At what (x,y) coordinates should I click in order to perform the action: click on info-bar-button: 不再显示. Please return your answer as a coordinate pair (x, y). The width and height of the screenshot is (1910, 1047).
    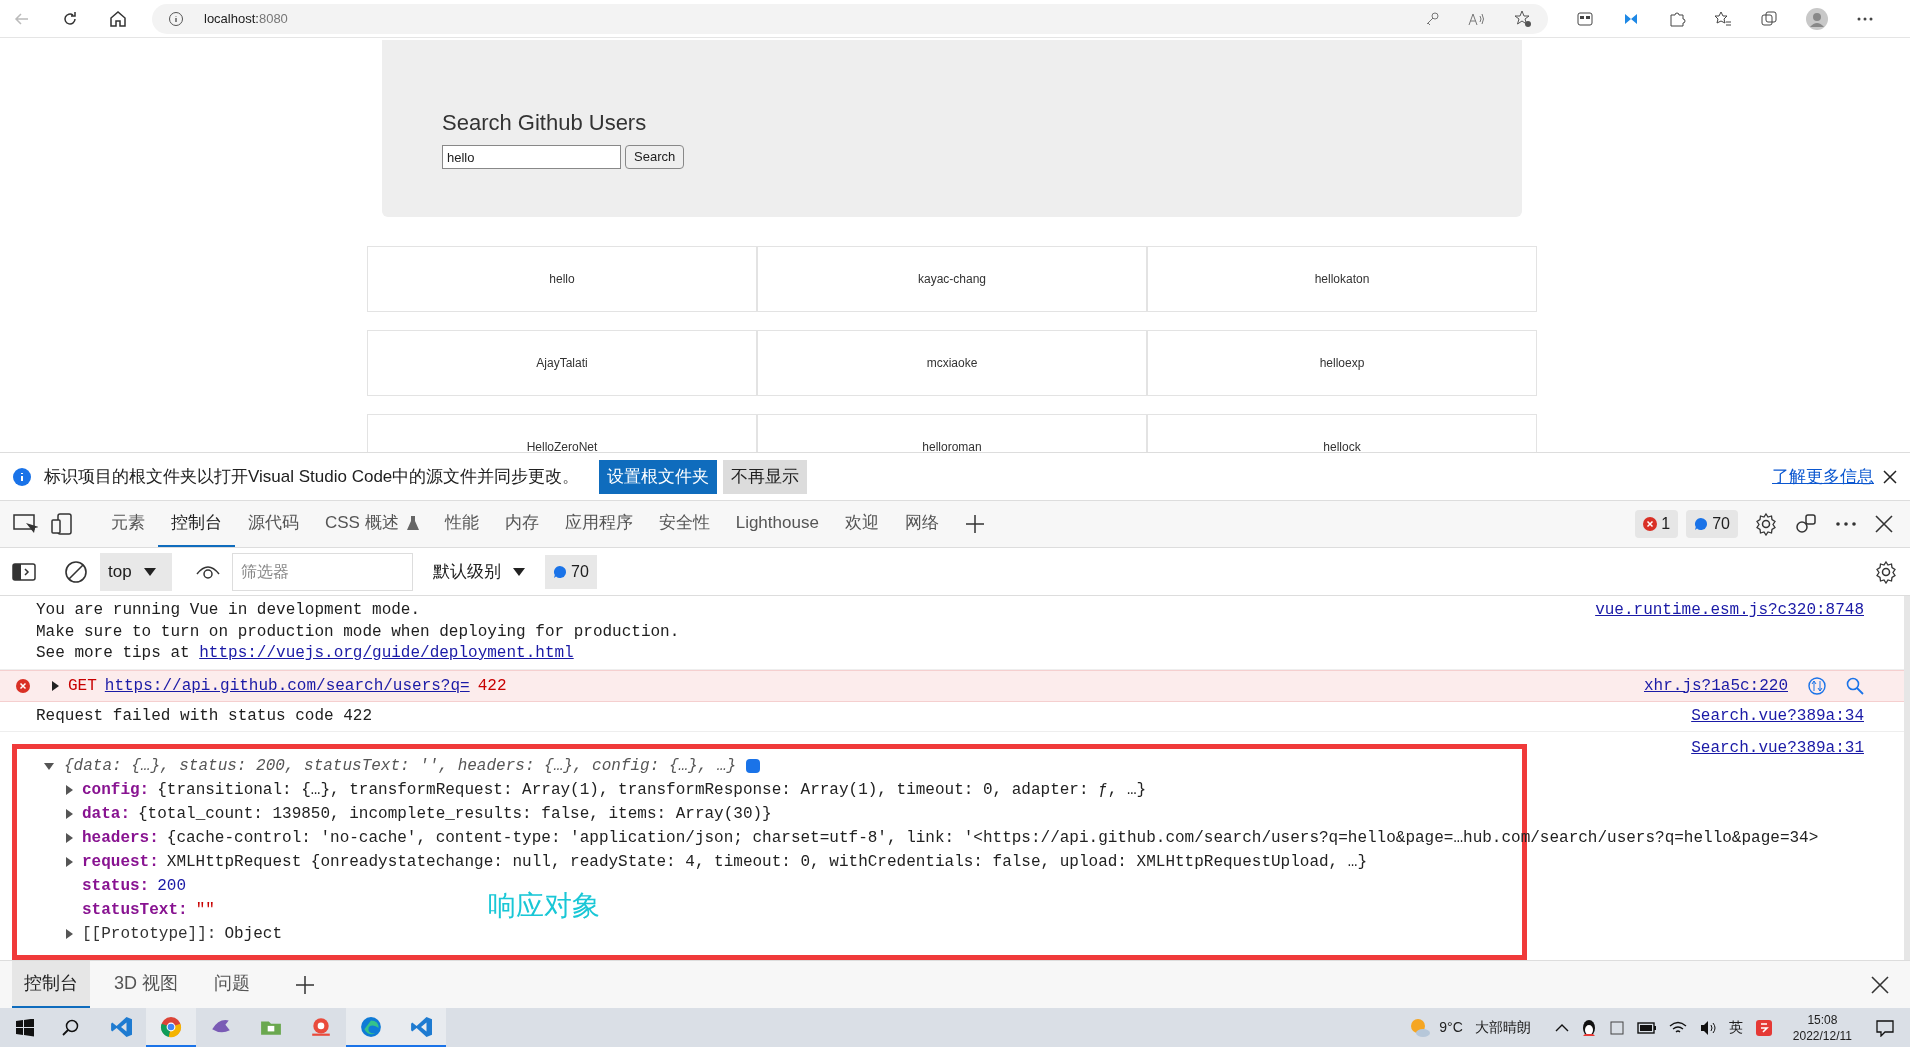
    Looking at the image, I should click on (765, 476).